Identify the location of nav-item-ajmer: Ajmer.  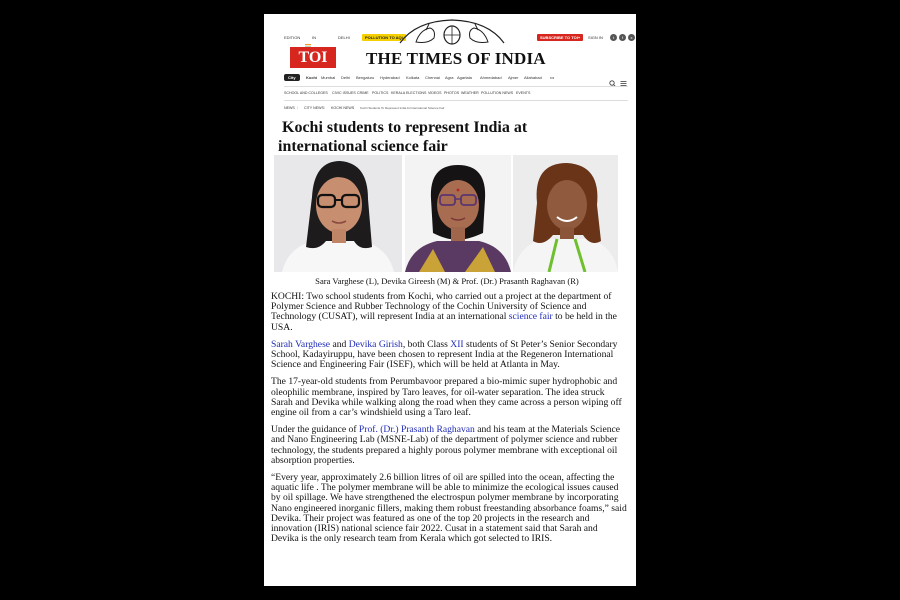
(513, 77).